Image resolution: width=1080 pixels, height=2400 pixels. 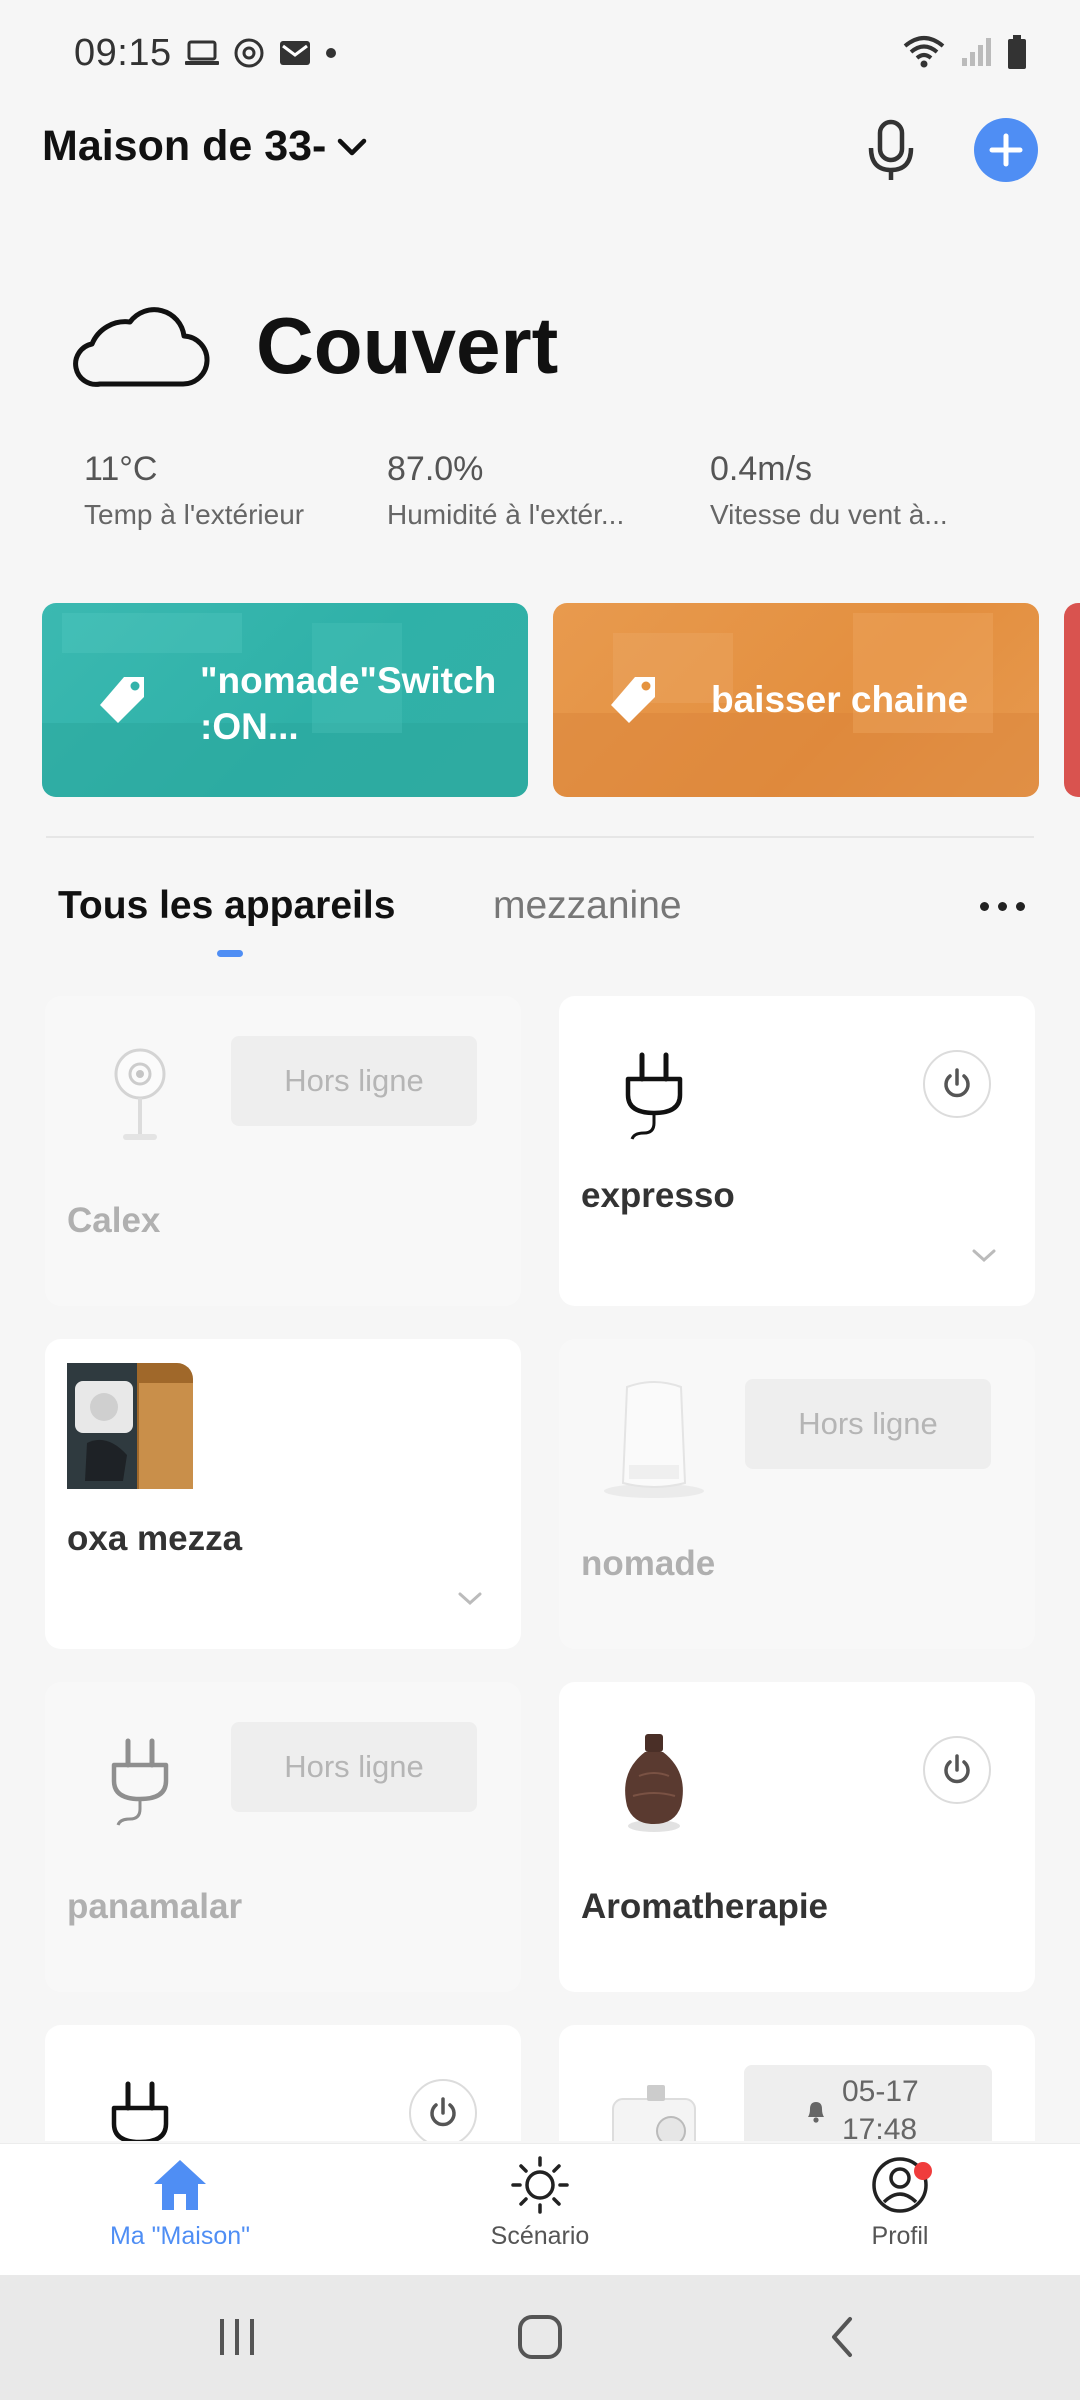 I want to click on schedule-time: 17:48, so click(x=880, y=2127).